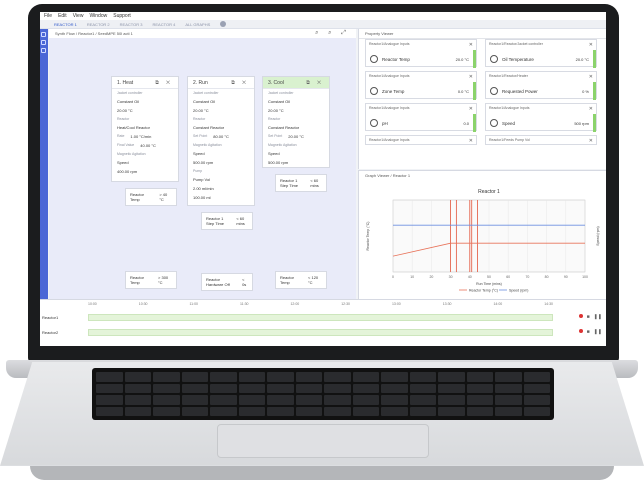  What do you see at coordinates (148, 145) in the screenshot?
I see `final-value: 40.00 °C` at bounding box center [148, 145].